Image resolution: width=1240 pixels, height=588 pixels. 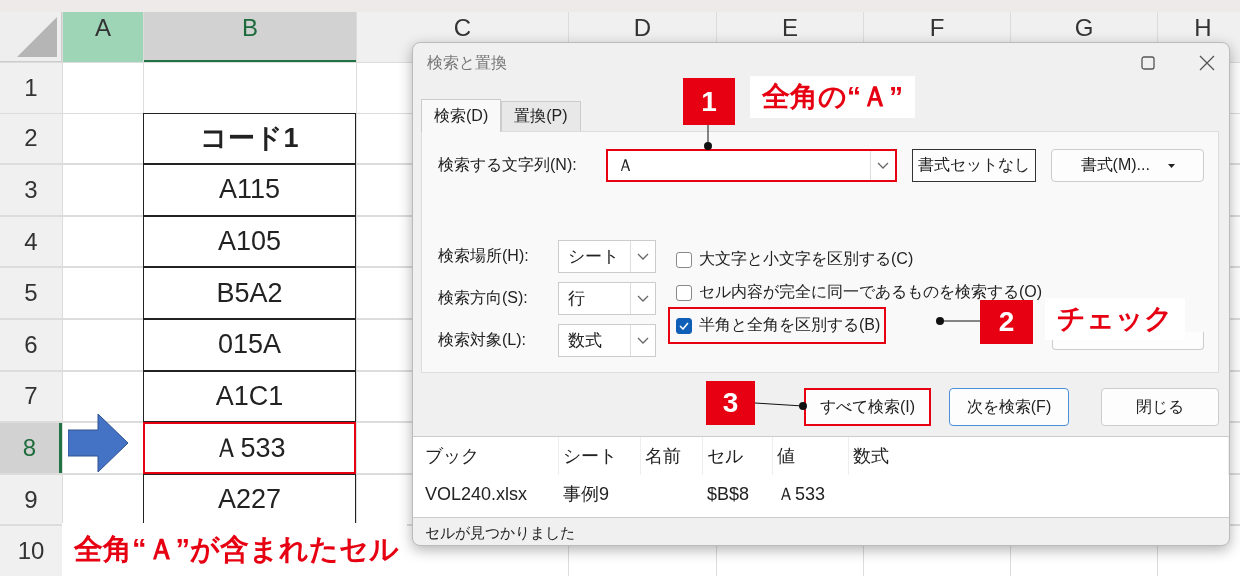 I want to click on field-label: 検索する文字列(N):, so click(x=508, y=165).